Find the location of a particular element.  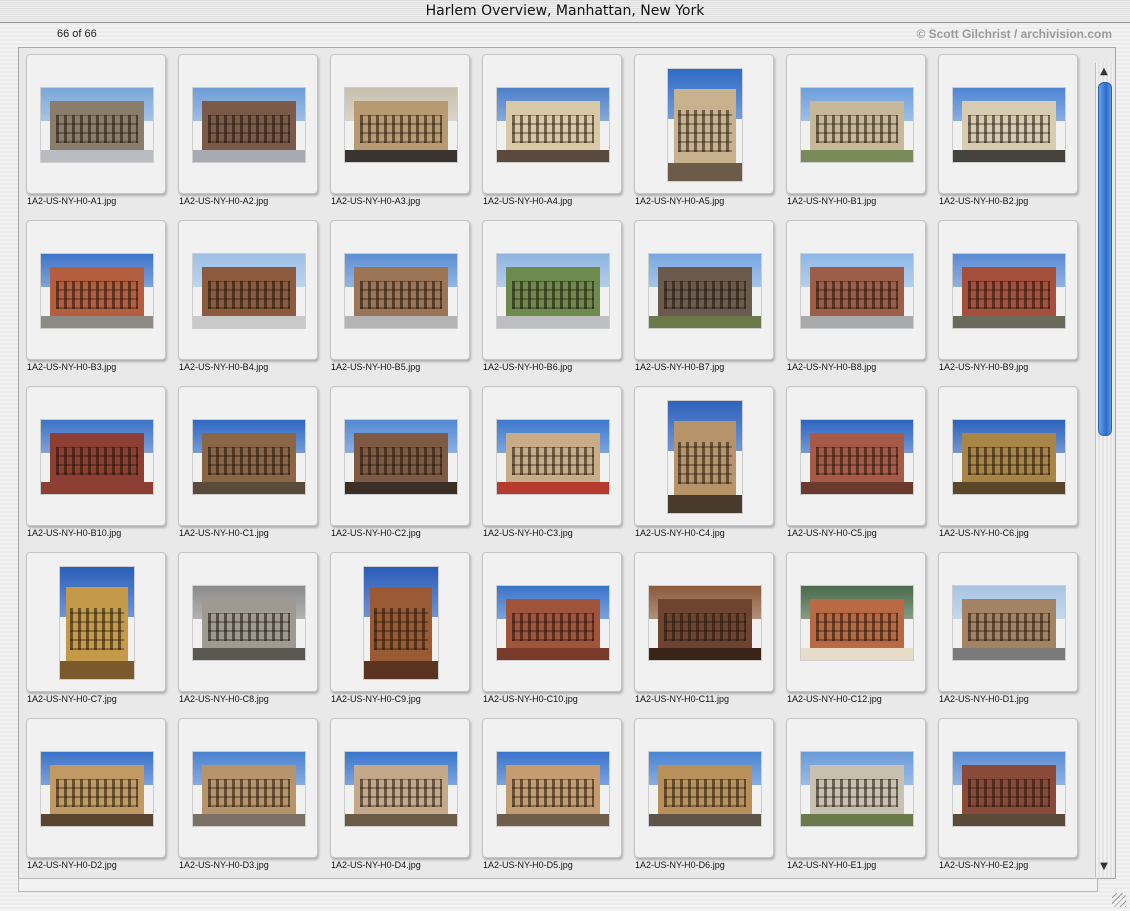

thumbnail-item: 1A2-US-NY-H0-D2.jpg is located at coordinates (95, 792).